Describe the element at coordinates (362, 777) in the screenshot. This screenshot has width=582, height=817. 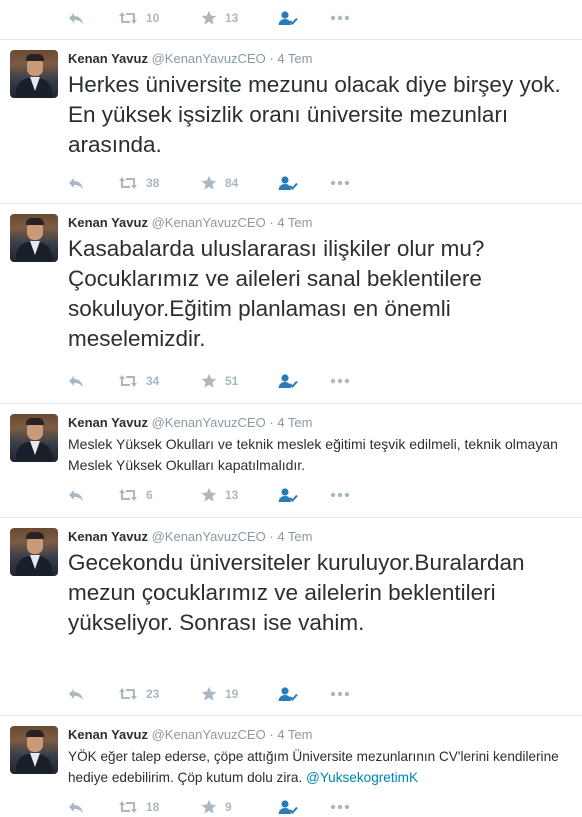
I see `mention-link: @YuksekogretimK` at that location.